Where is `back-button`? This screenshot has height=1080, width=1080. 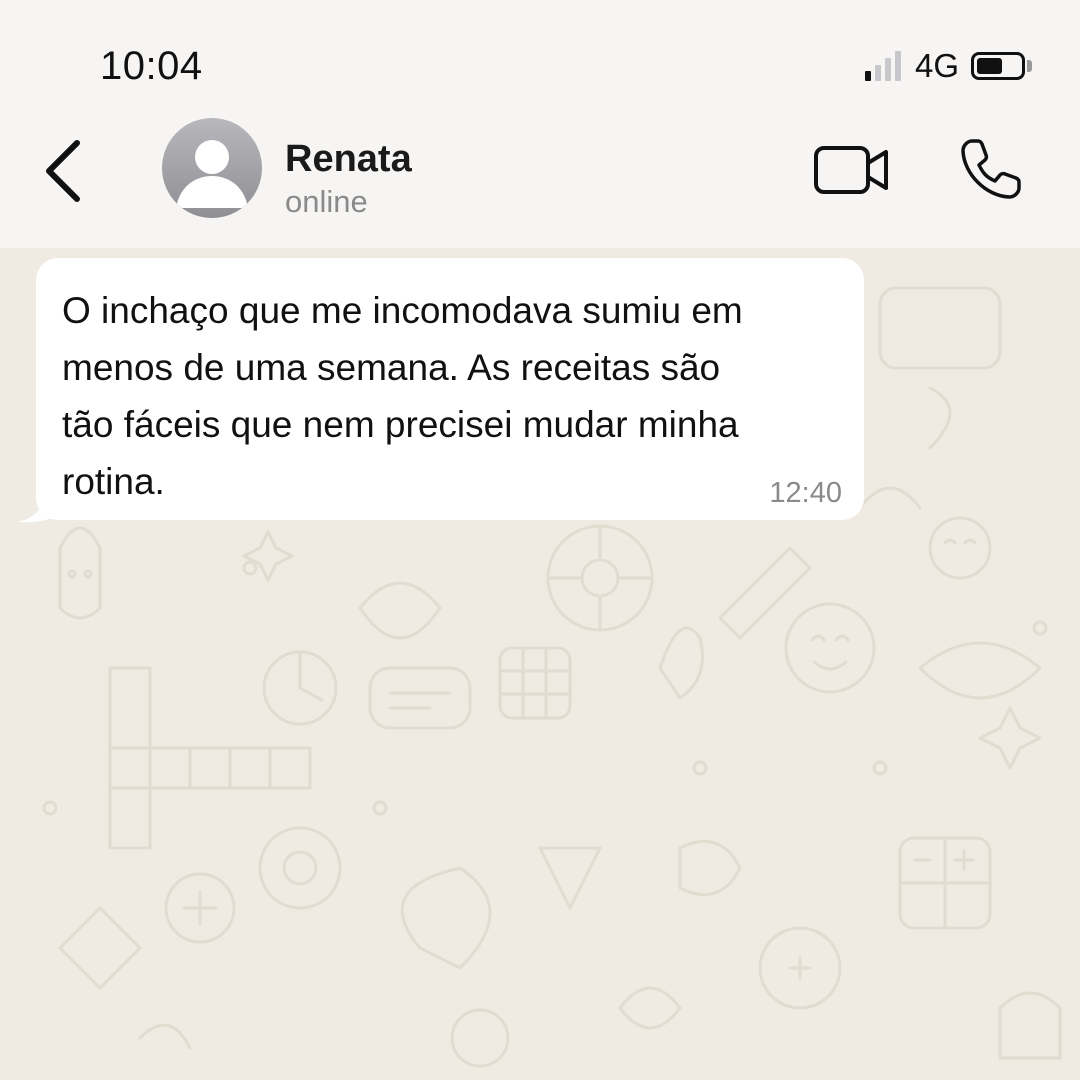 back-button is located at coordinates (63, 171).